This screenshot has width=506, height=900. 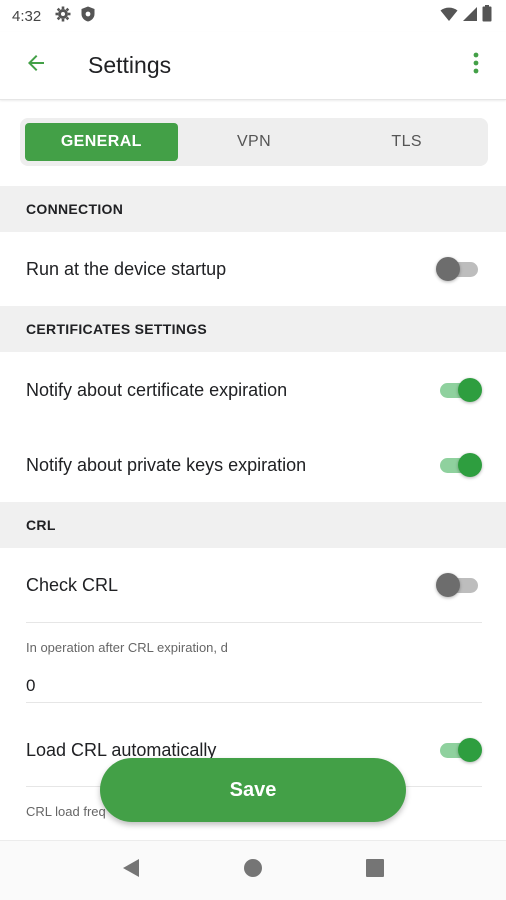 What do you see at coordinates (130, 65) in the screenshot?
I see `page-title: Settings` at bounding box center [130, 65].